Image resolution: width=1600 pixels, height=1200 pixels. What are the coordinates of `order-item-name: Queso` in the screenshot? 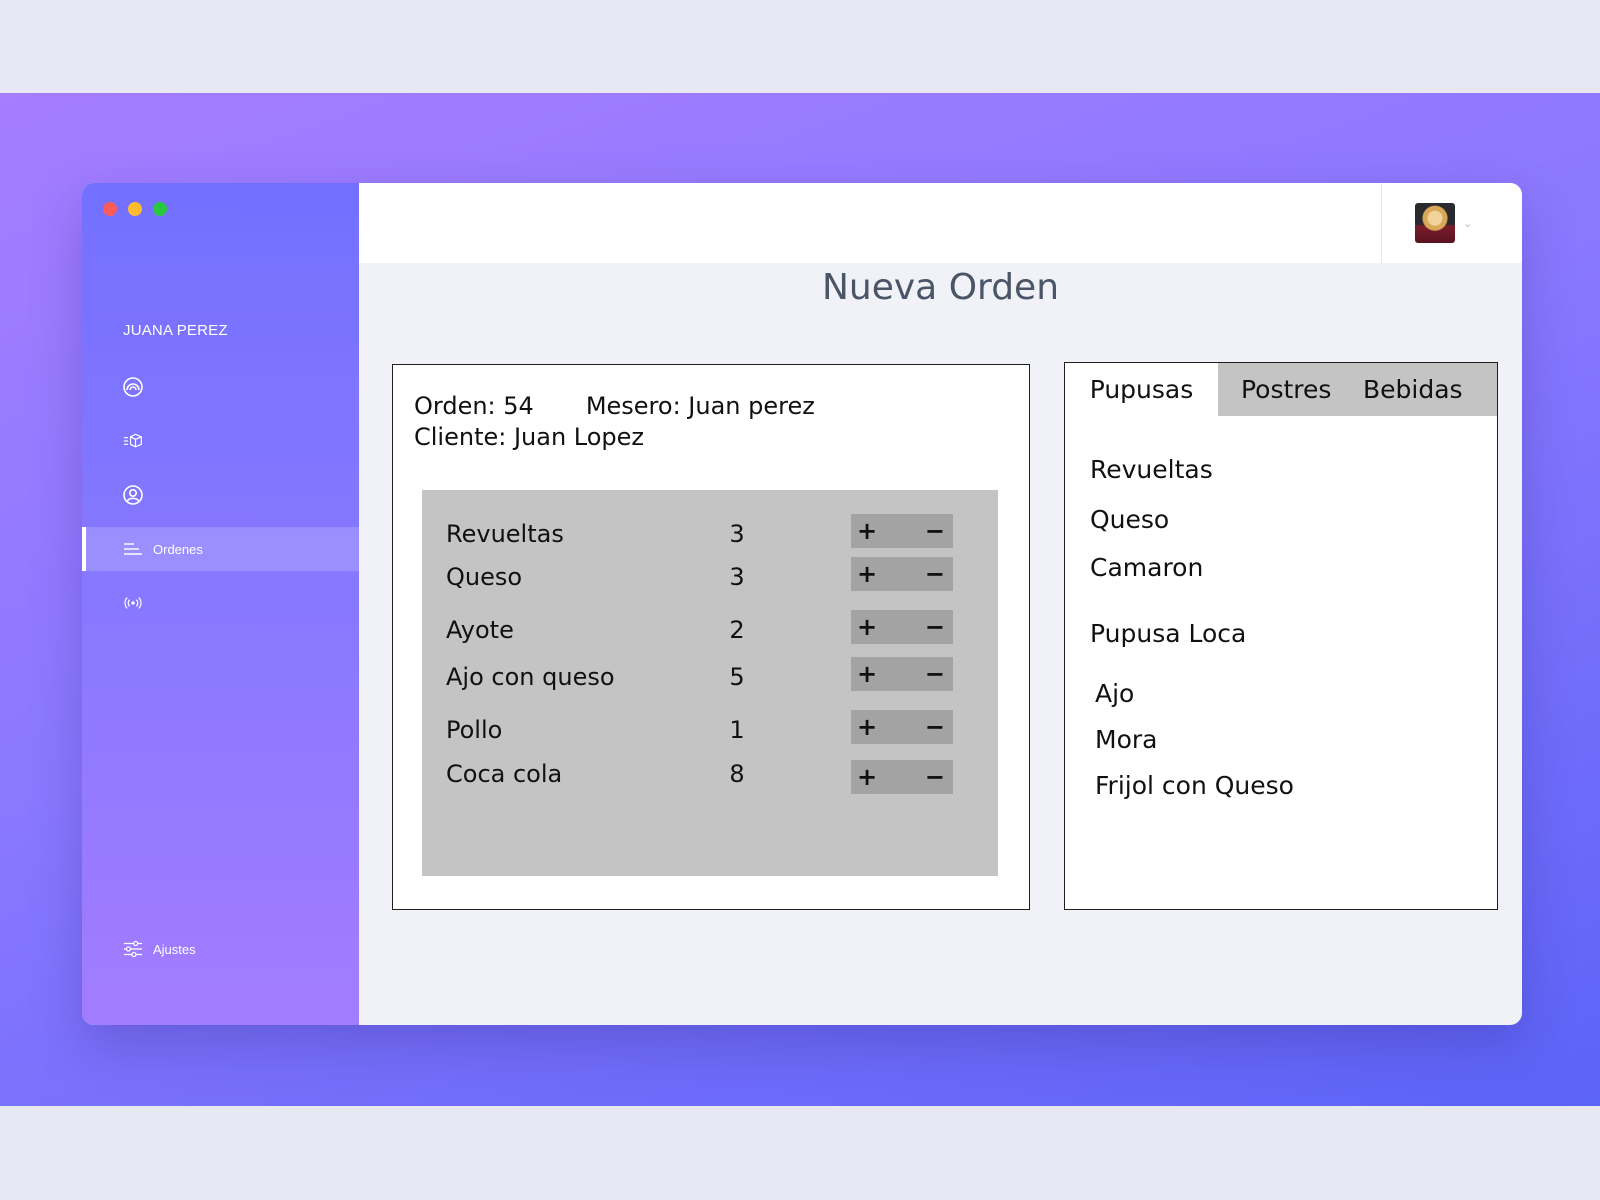 It's located at (484, 577).